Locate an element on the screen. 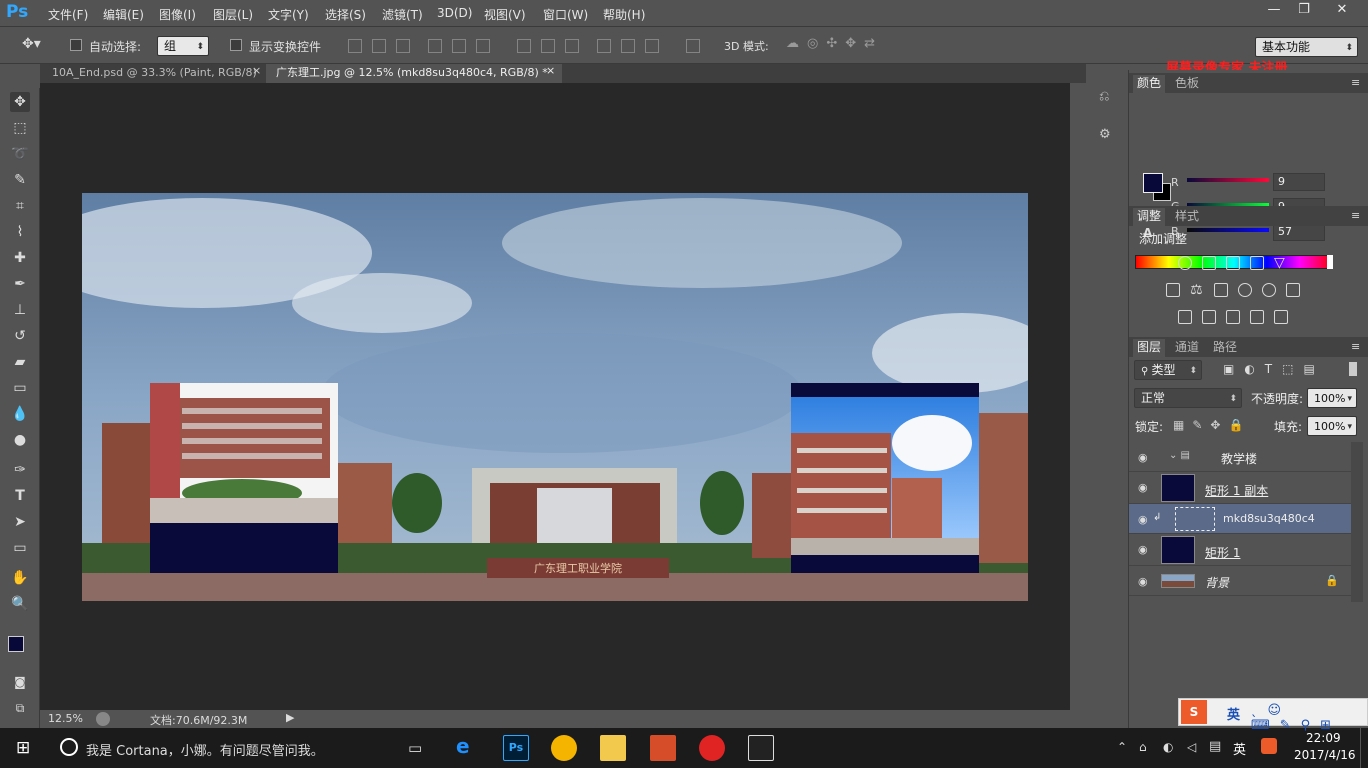 The image size is (1368, 768). curves-icon is located at coordinates (1233, 263).